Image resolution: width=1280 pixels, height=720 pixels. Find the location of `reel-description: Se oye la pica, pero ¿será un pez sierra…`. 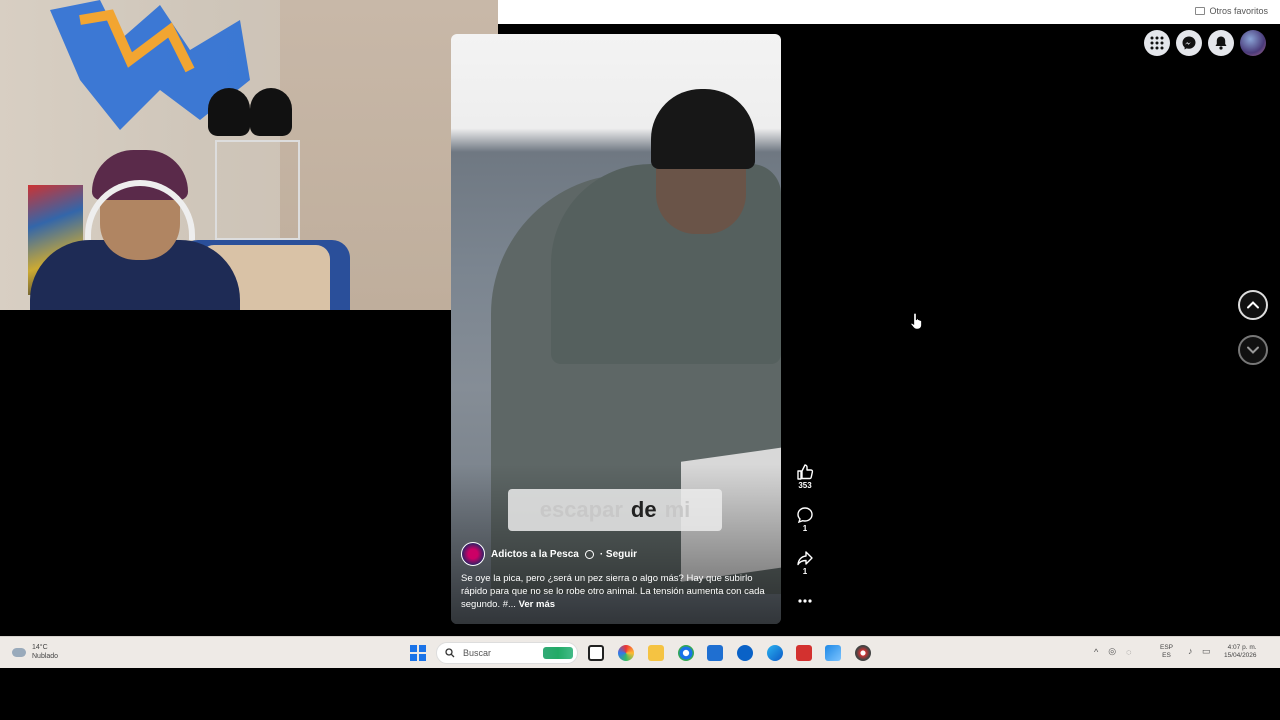

reel-description: Se oye la pica, pero ¿será un pez sierra… is located at coordinates (613, 591).